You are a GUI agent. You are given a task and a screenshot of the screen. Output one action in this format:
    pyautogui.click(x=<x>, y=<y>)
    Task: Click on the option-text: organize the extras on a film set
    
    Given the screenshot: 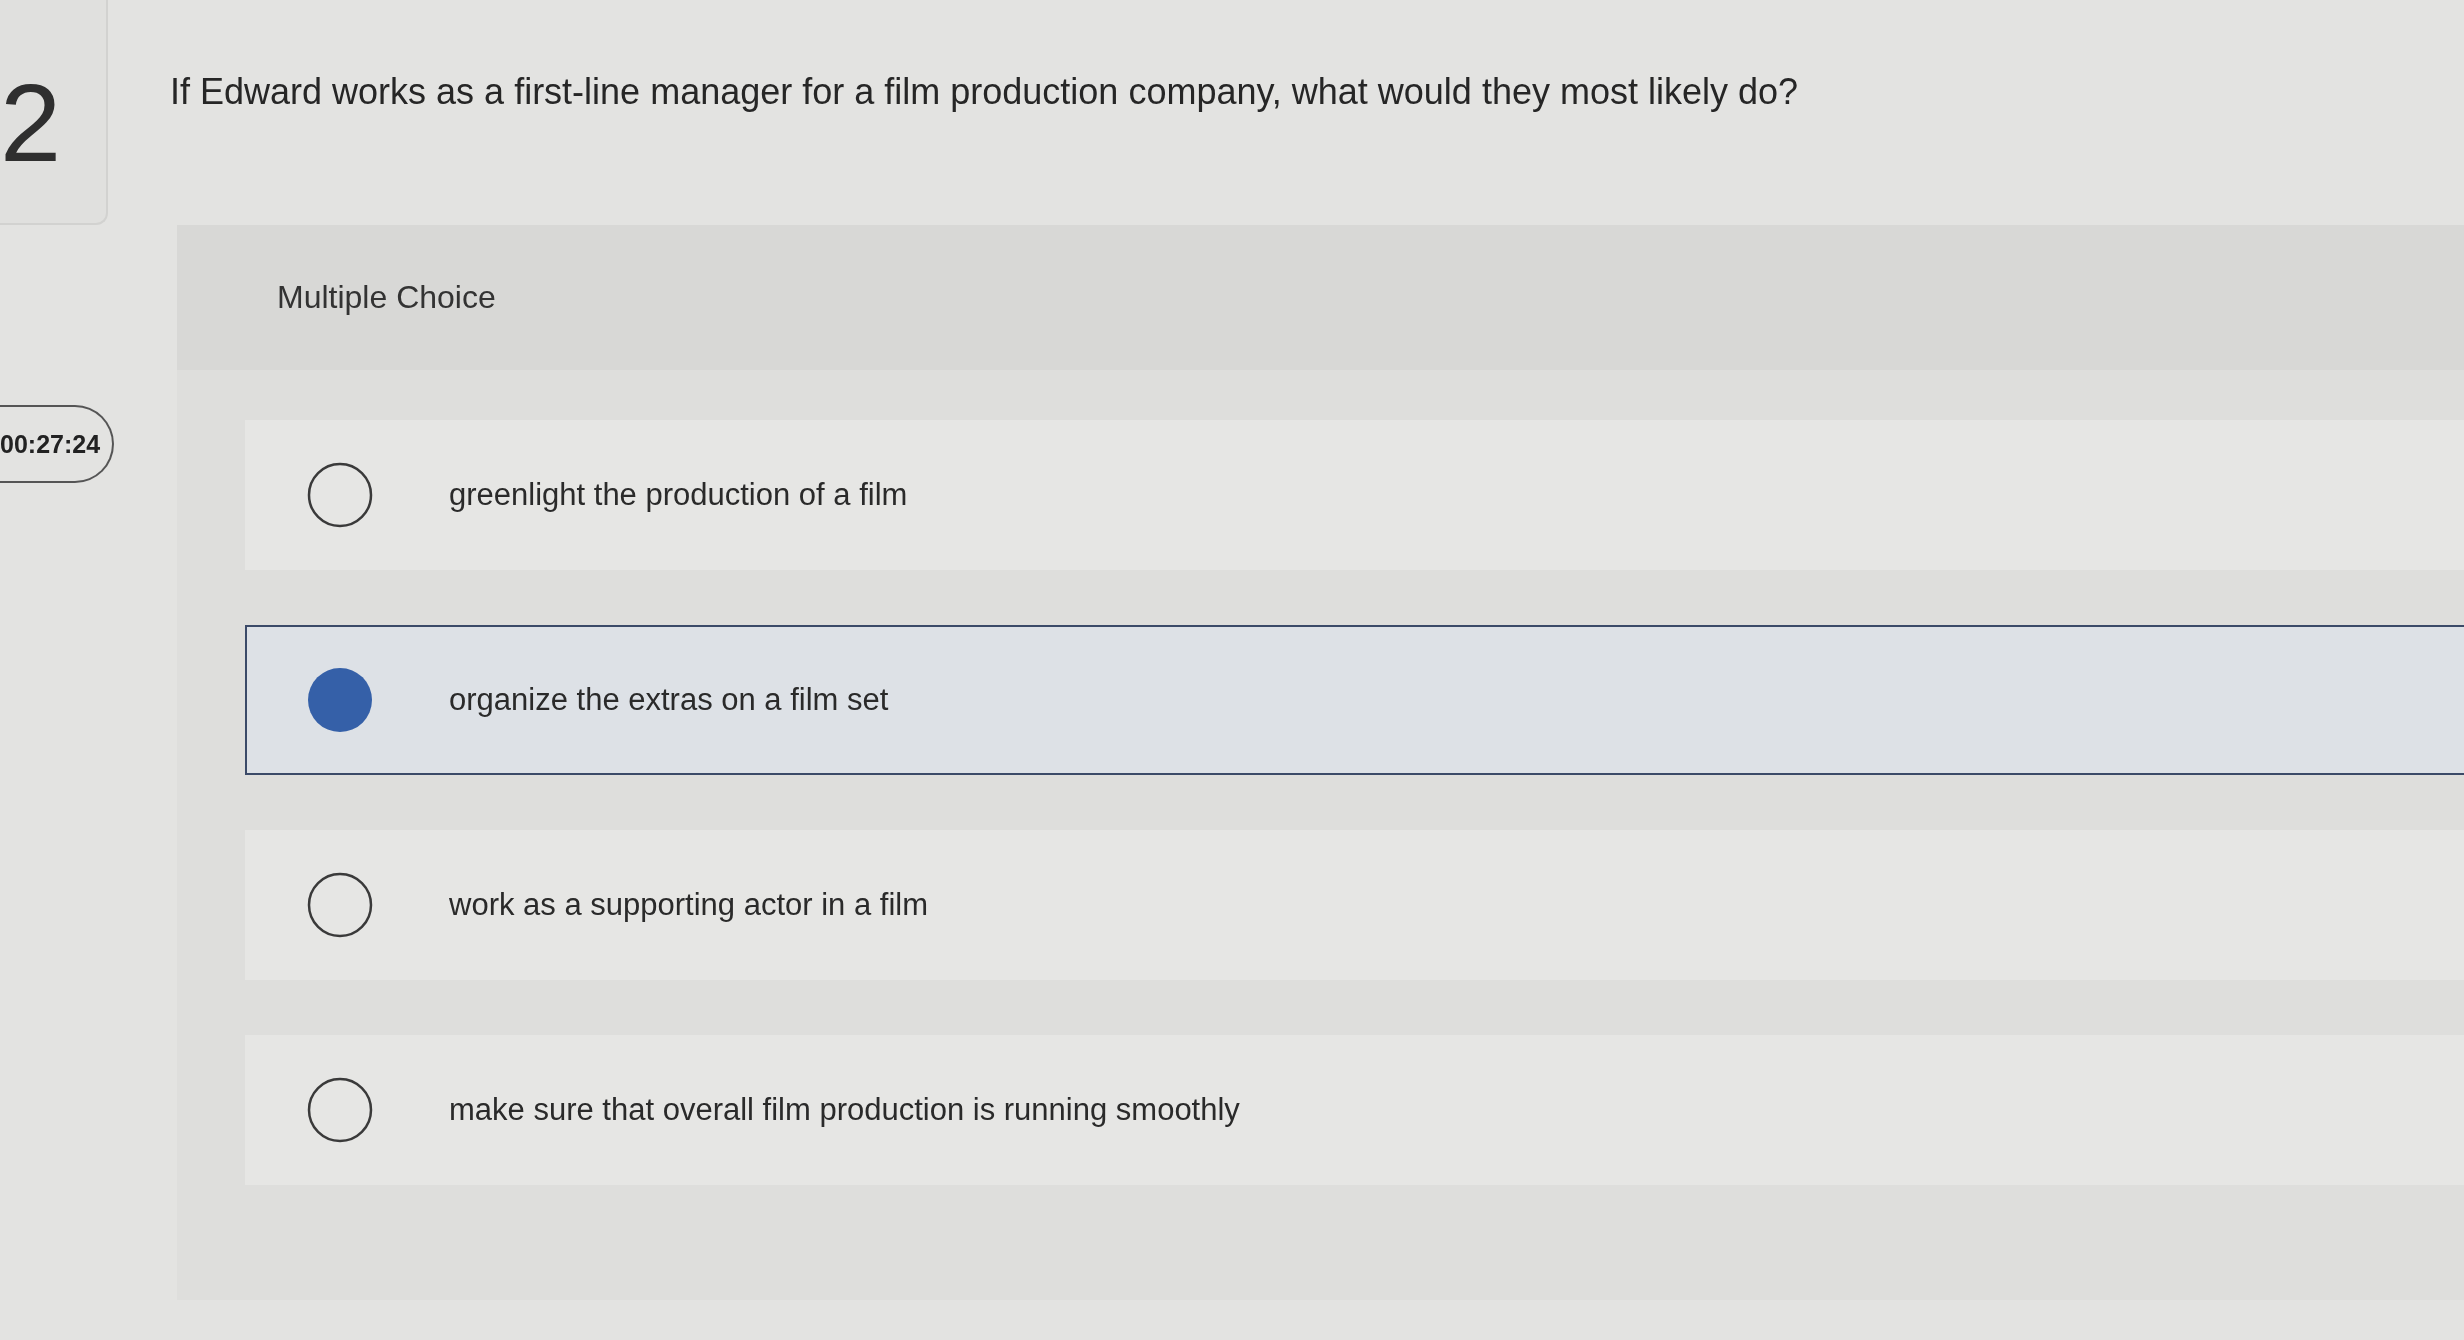 What is the action you would take?
    pyautogui.click(x=669, y=700)
    